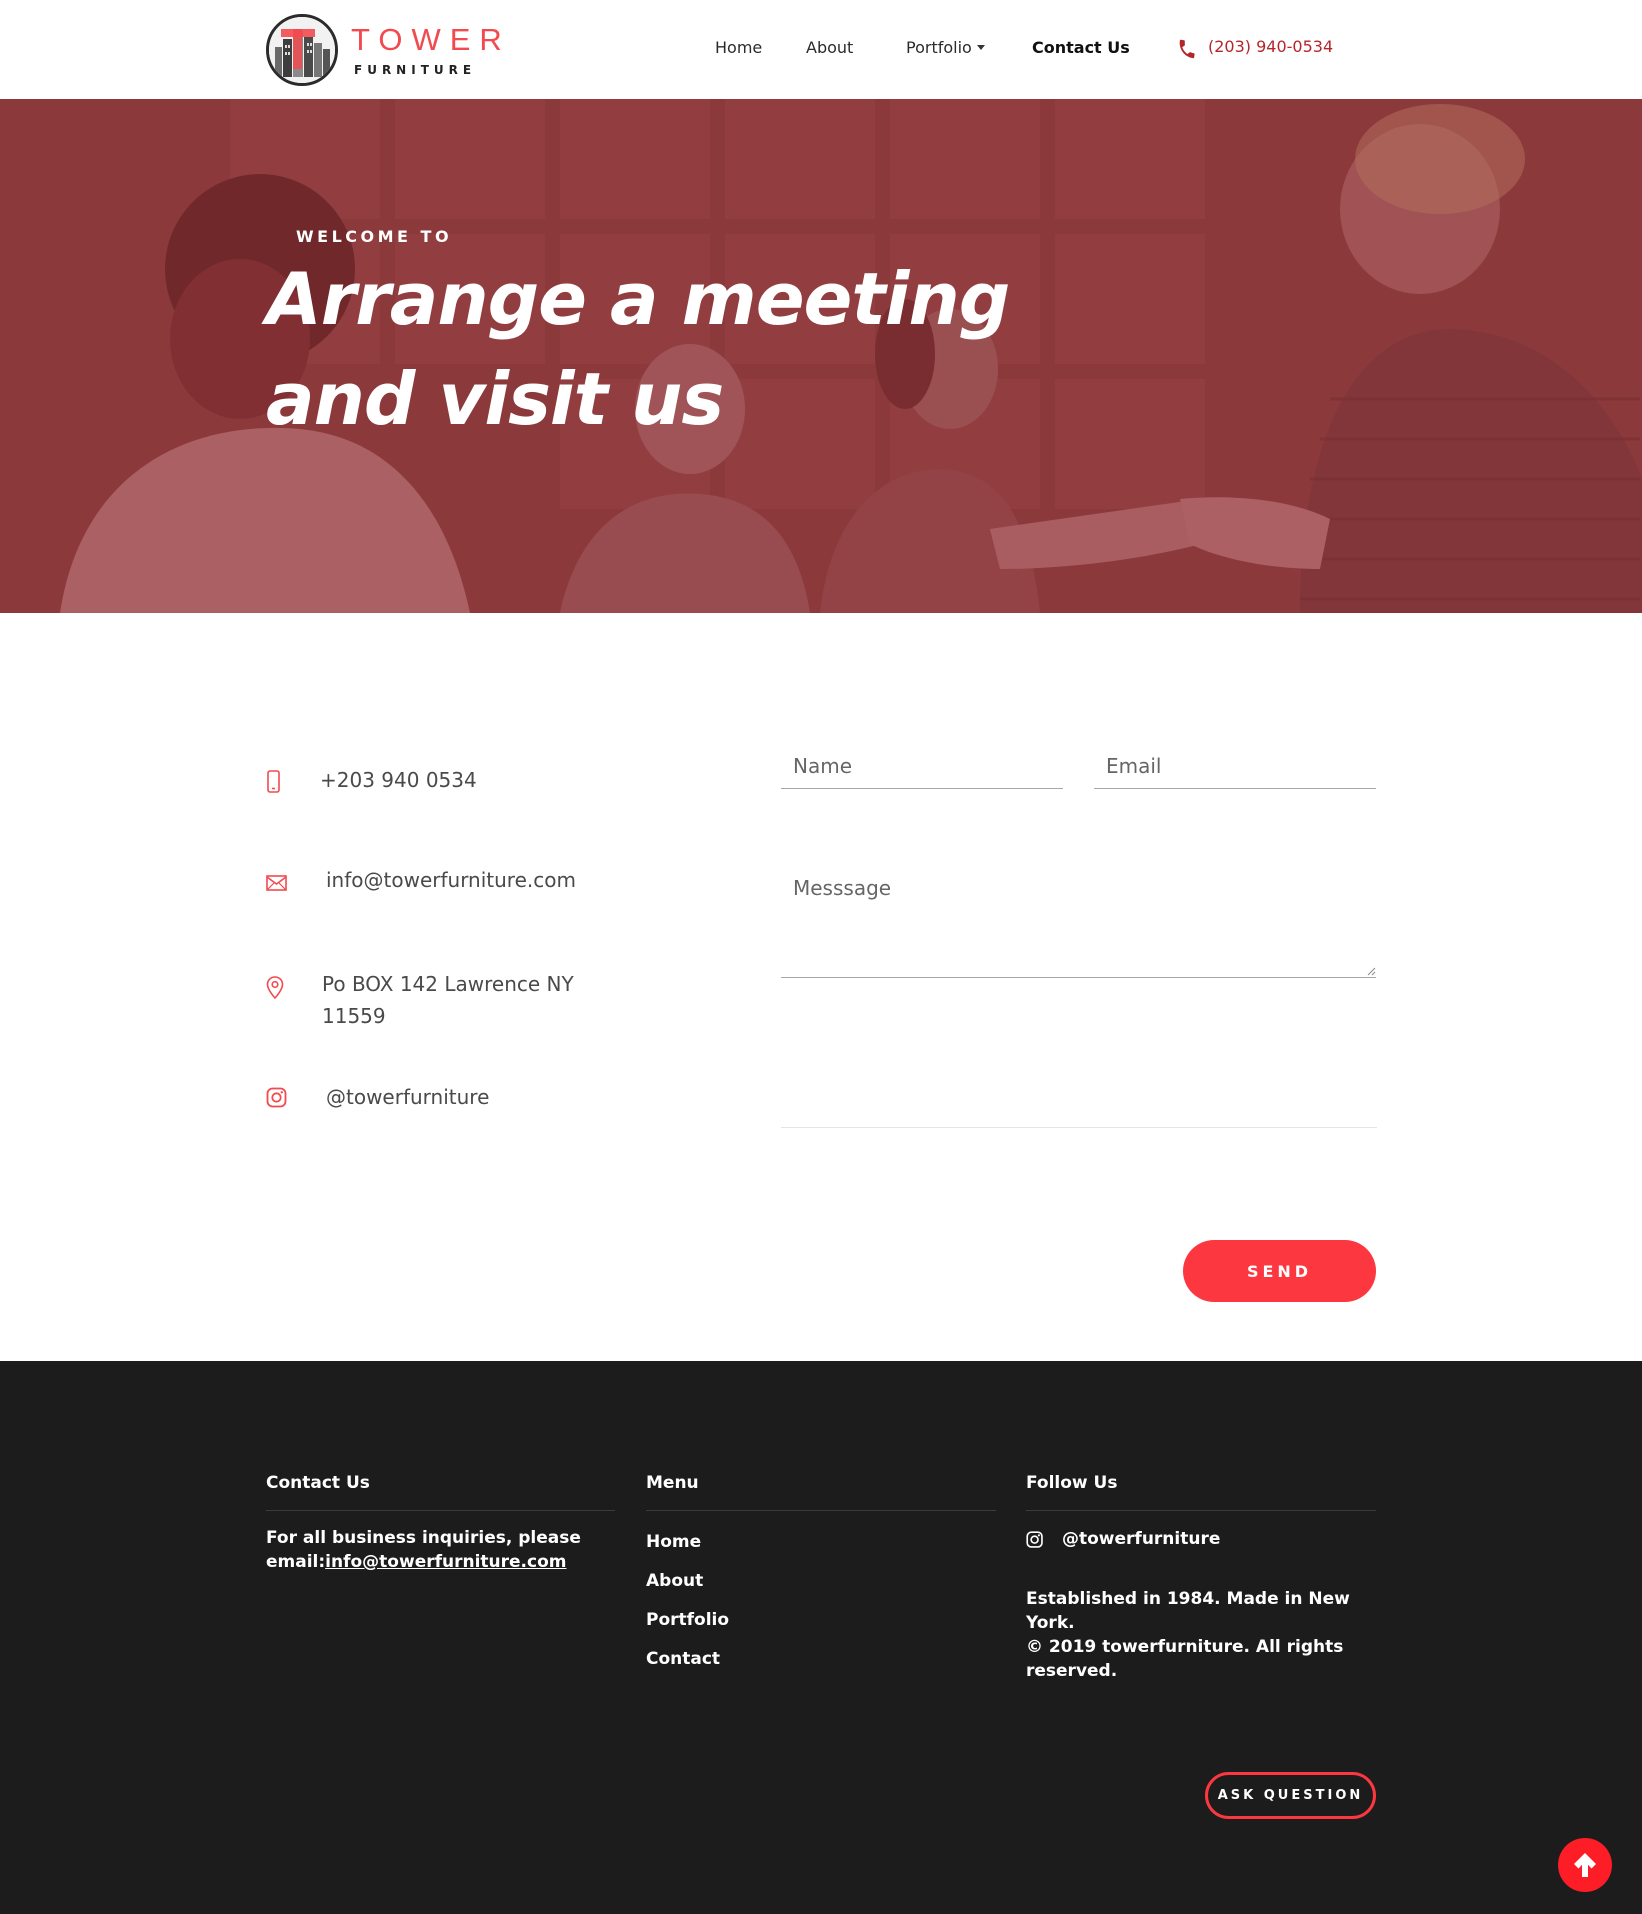  I want to click on arrow-up-icon, so click(1585, 1865).